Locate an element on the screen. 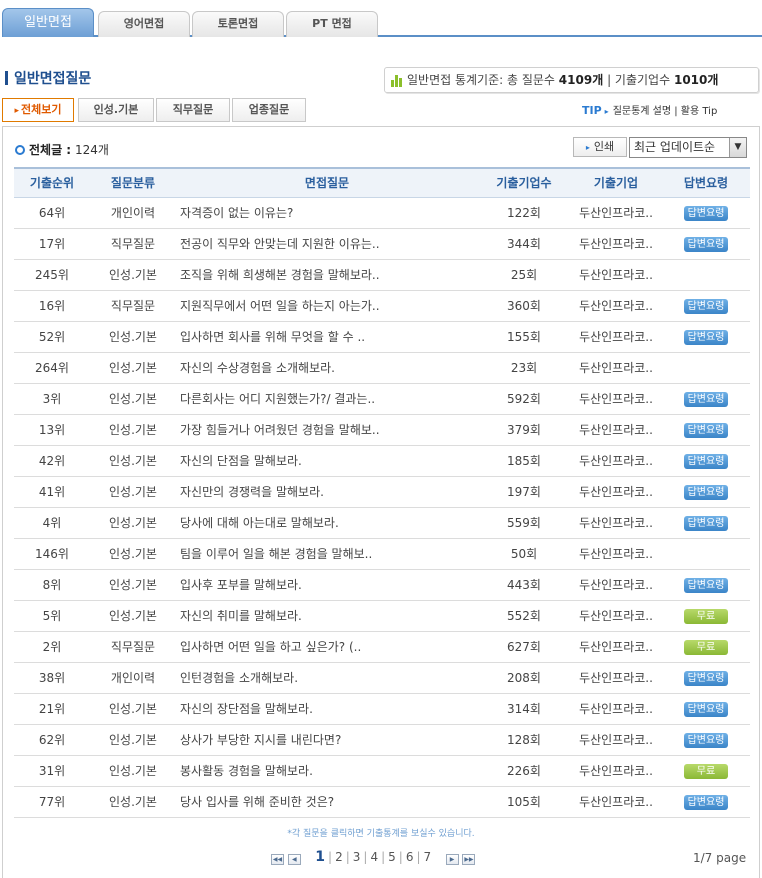 This screenshot has width=762, height=878. question-cell: 당사 입사를 위해 준비한 것은? is located at coordinates (327, 801).